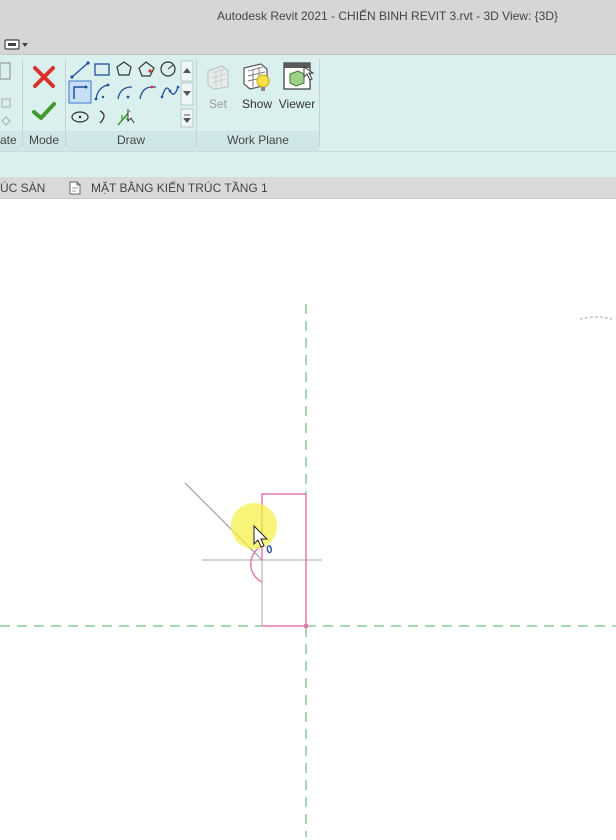  I want to click on sketch-arc, so click(256, 564).